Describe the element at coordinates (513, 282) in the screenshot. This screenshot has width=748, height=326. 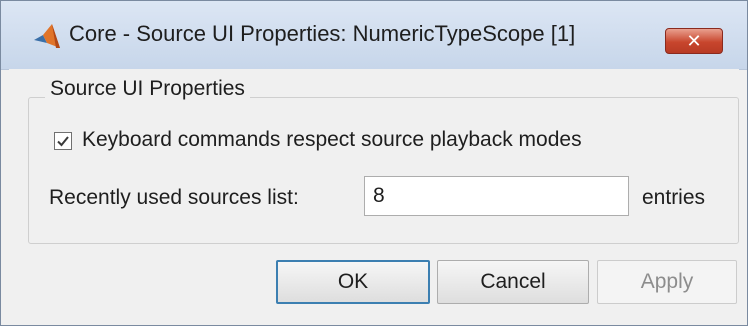
I see `cancel-button: Cancel` at that location.